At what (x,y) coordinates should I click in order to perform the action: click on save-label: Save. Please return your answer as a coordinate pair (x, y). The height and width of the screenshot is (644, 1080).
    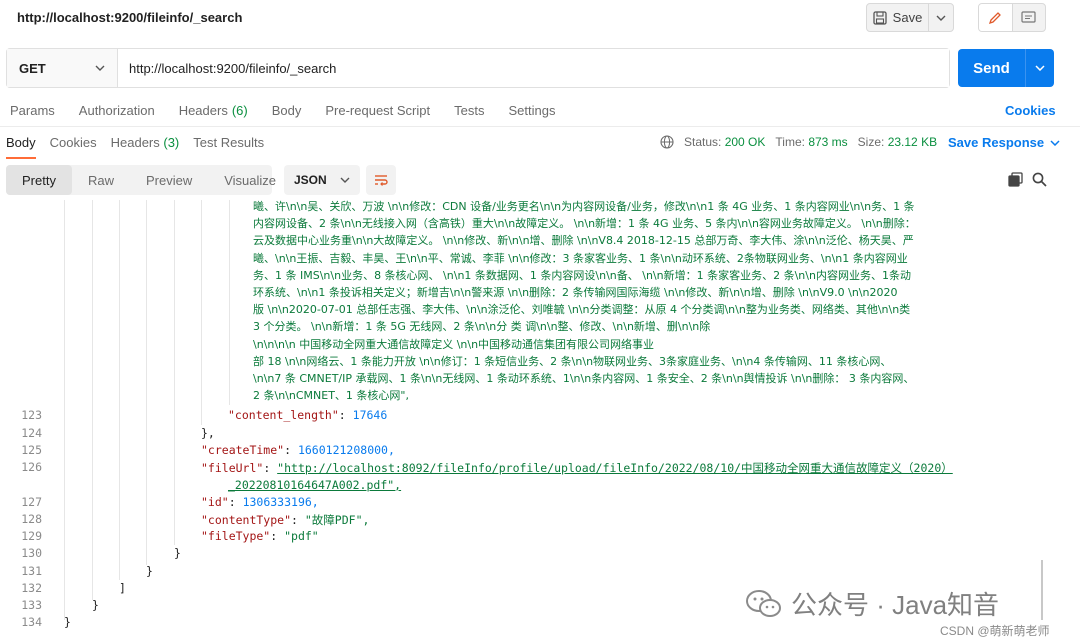
    Looking at the image, I should click on (907, 17).